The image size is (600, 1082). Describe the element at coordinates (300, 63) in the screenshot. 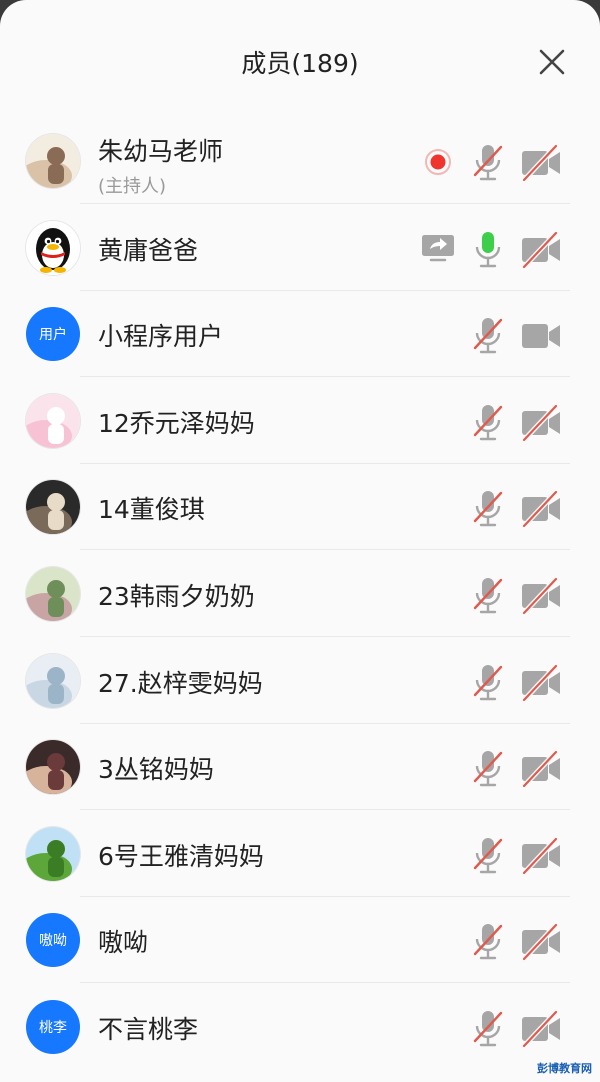

I see `panel-title: 成员(189)` at that location.